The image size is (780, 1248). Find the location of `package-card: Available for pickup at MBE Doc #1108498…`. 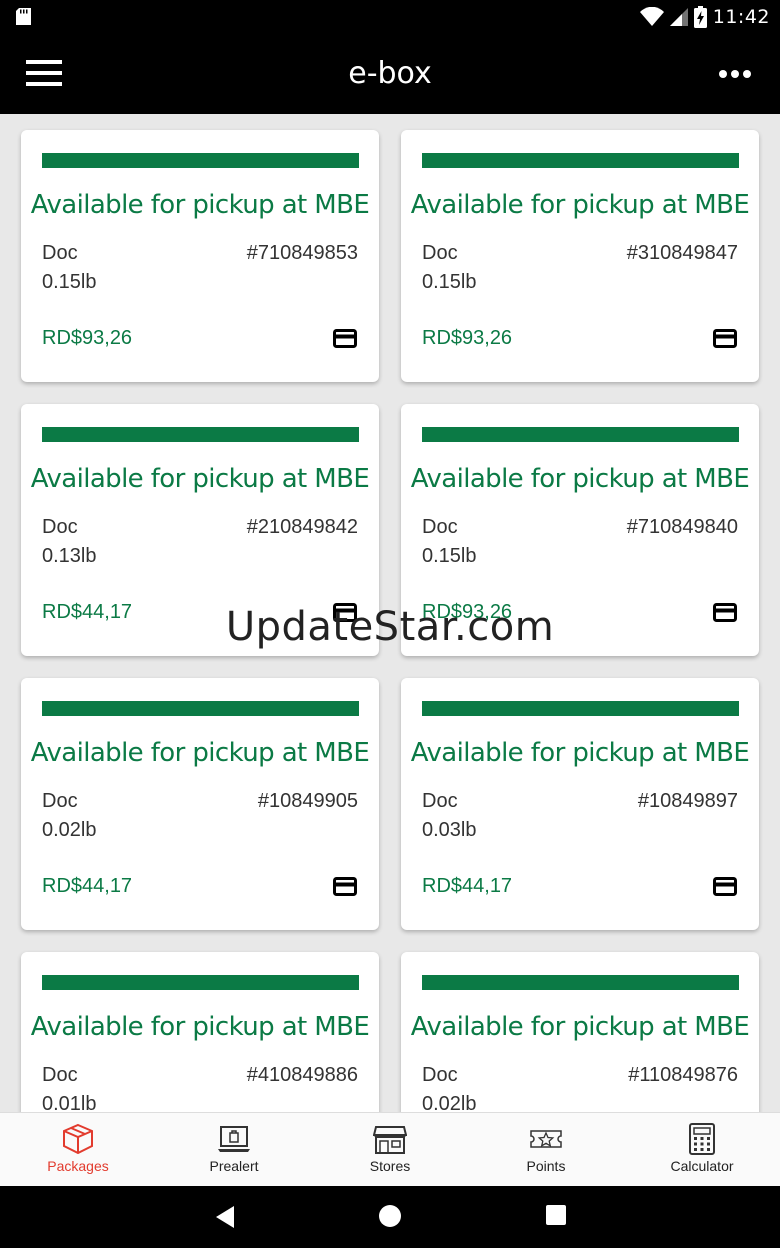

package-card: Available for pickup at MBE Doc #1108498… is located at coordinates (580, 1032).